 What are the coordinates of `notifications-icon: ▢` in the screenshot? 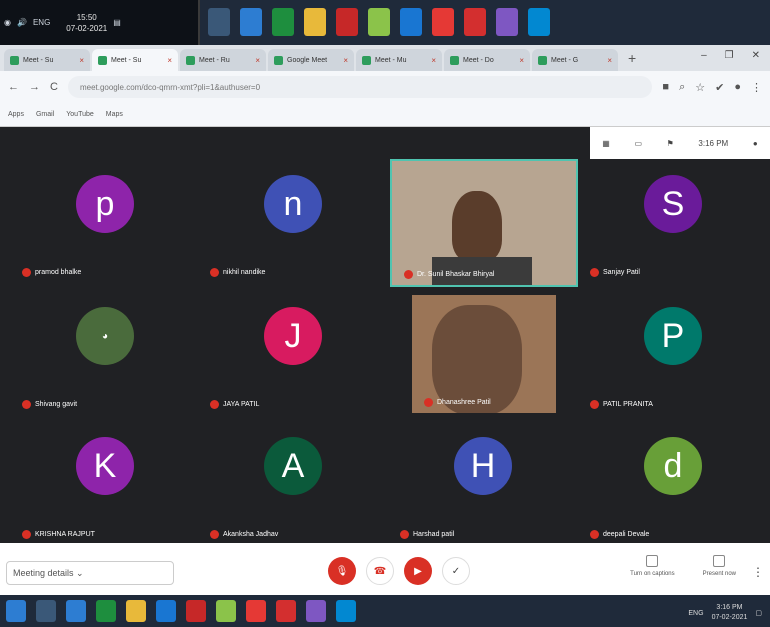 It's located at (758, 613).